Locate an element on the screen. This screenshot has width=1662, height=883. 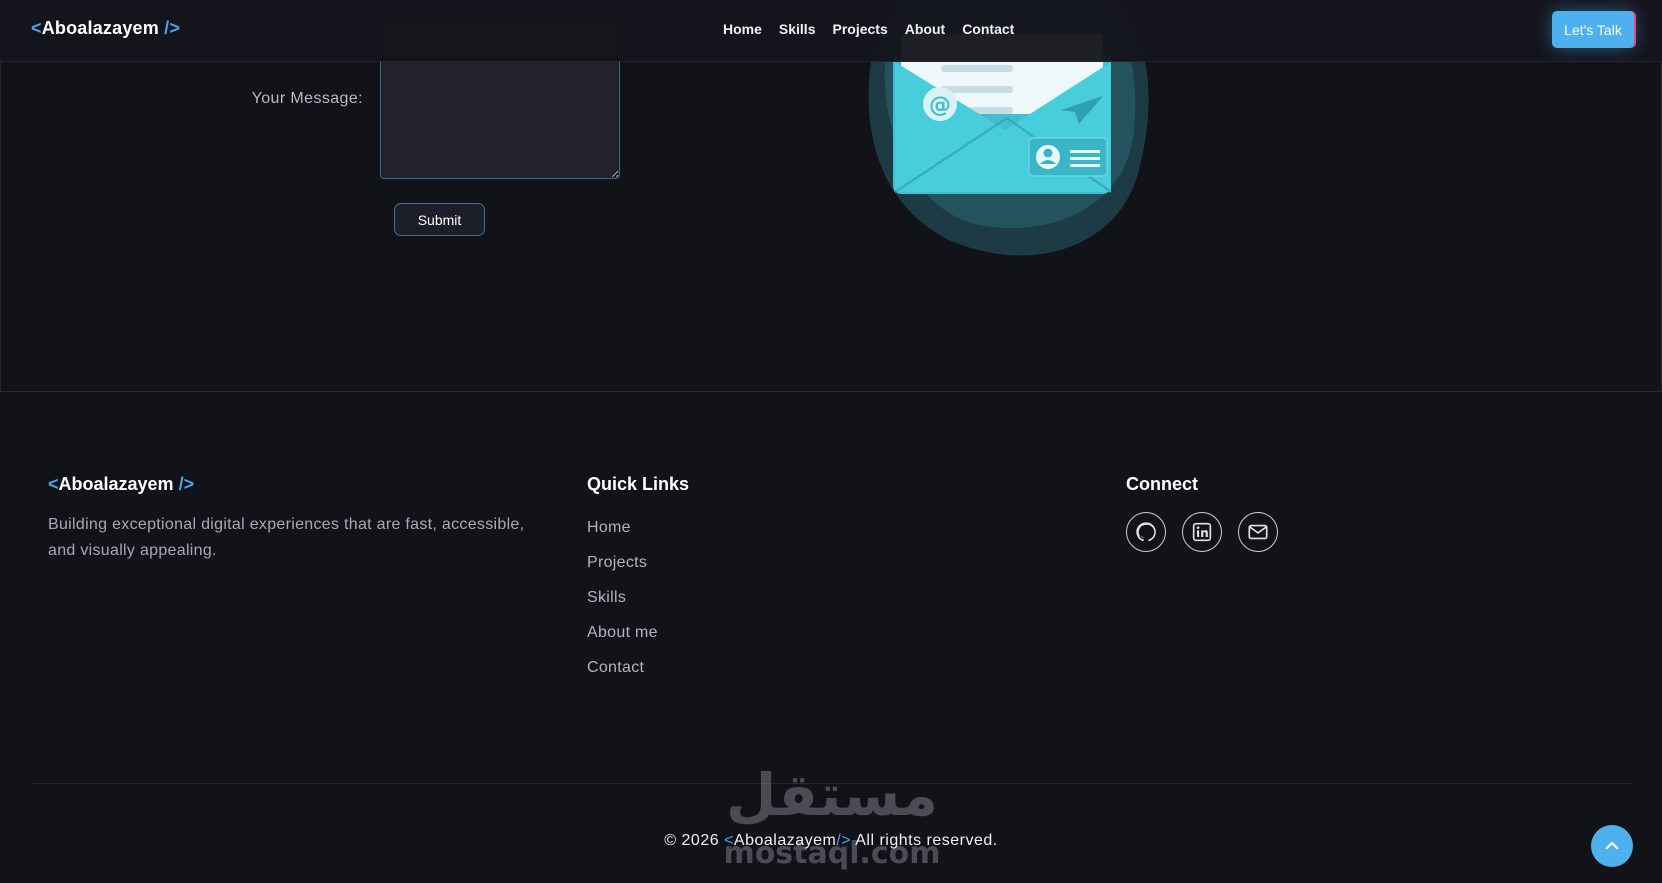
footer-logo-name: Aboalazayem is located at coordinates (116, 484).